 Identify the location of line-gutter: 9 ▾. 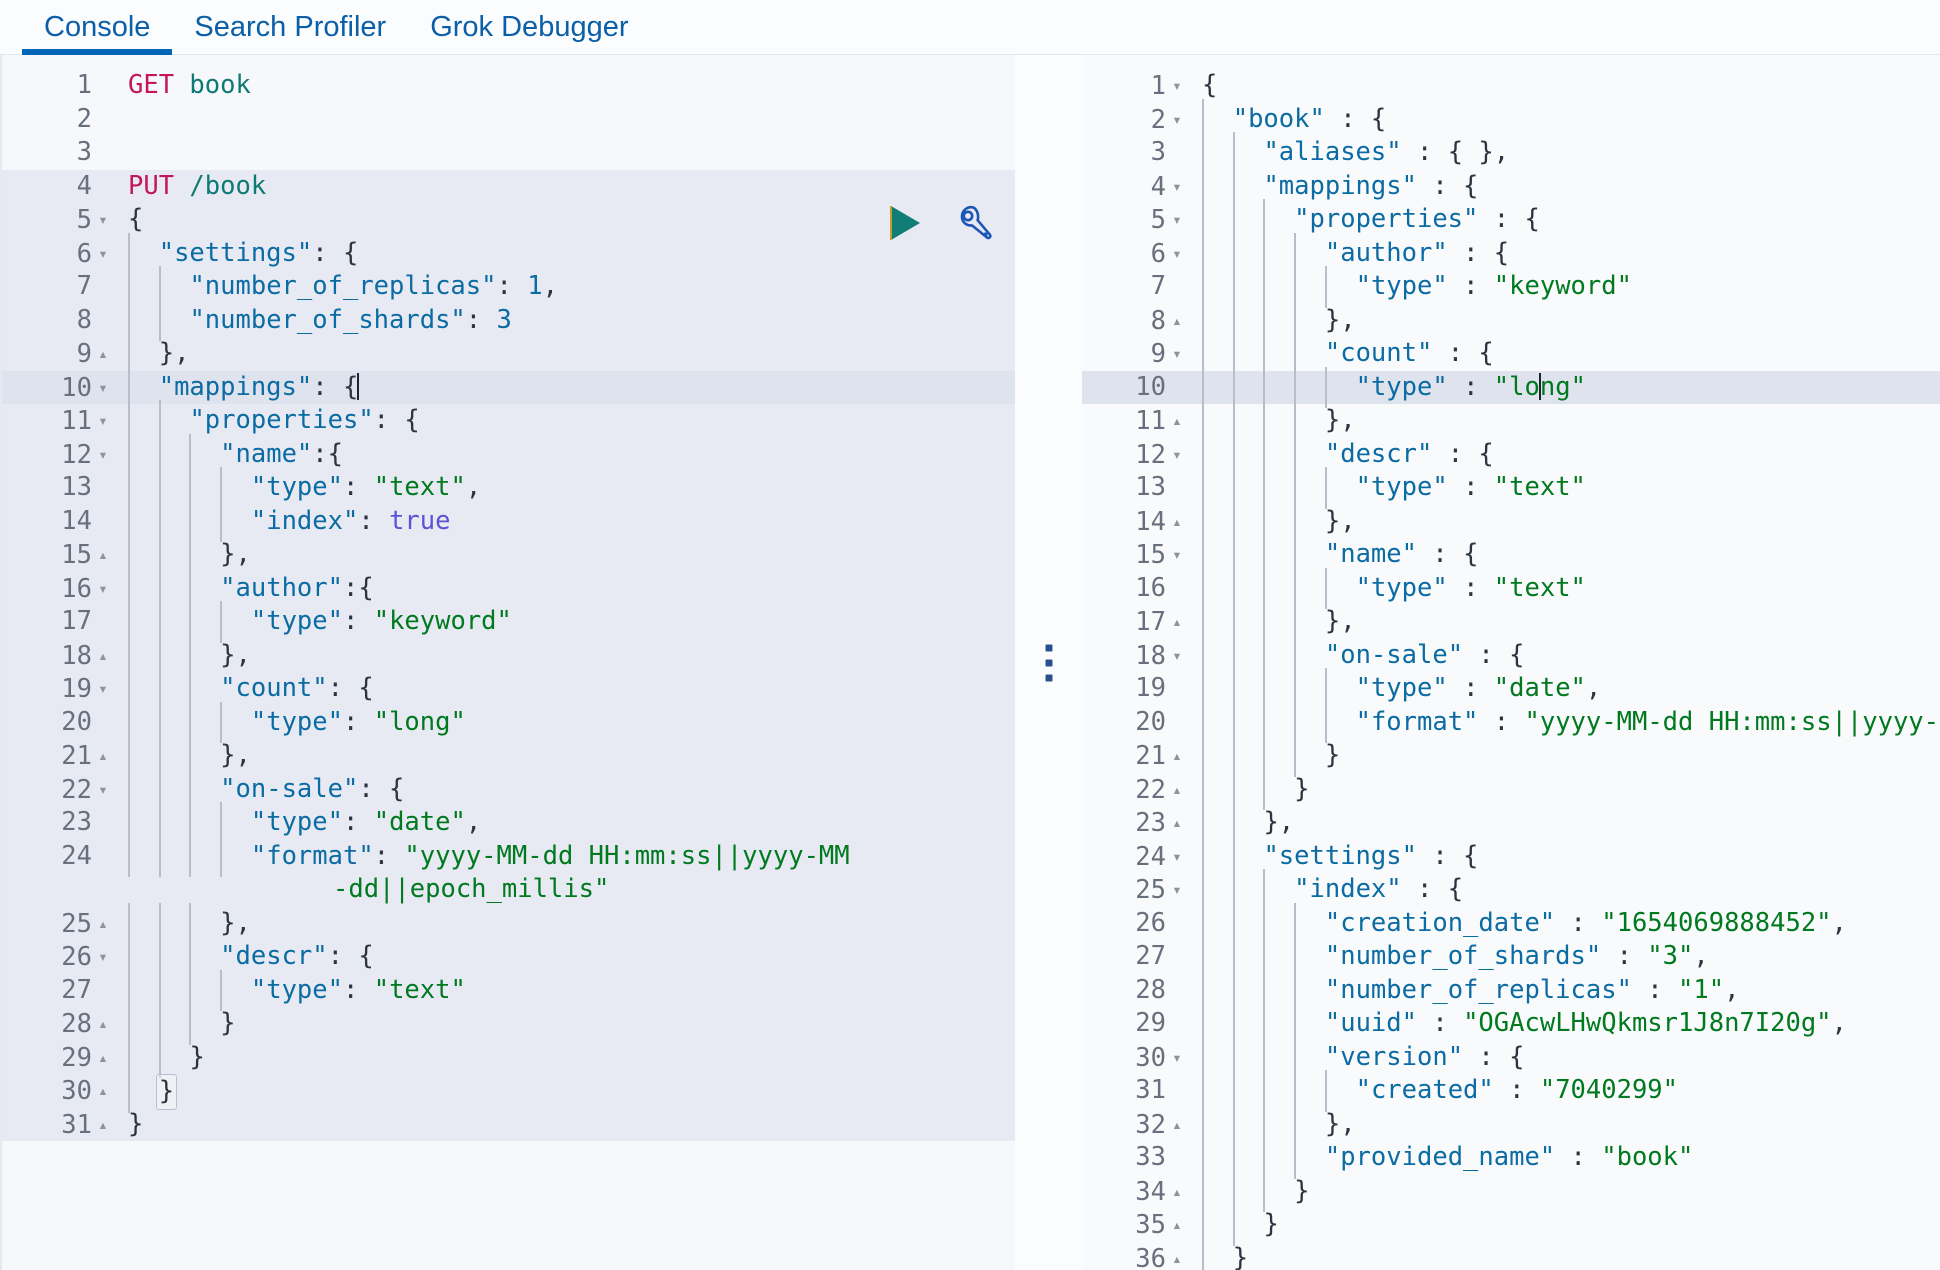
(1138, 354).